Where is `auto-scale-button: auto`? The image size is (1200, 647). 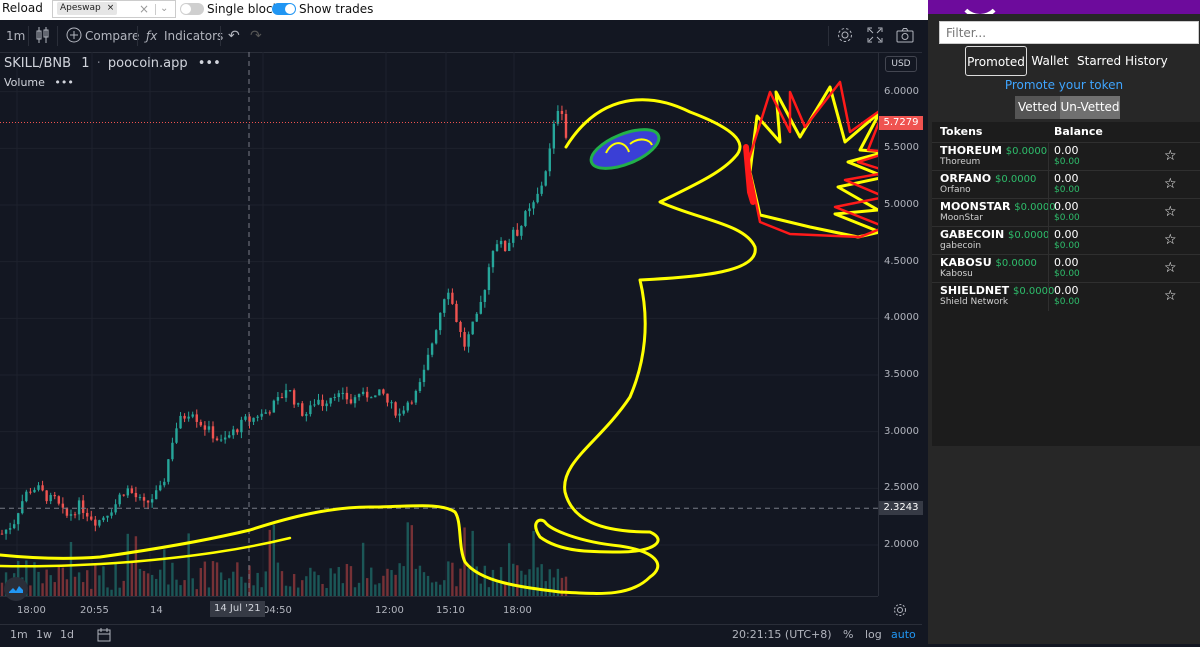
auto-scale-button: auto is located at coordinates (903, 635).